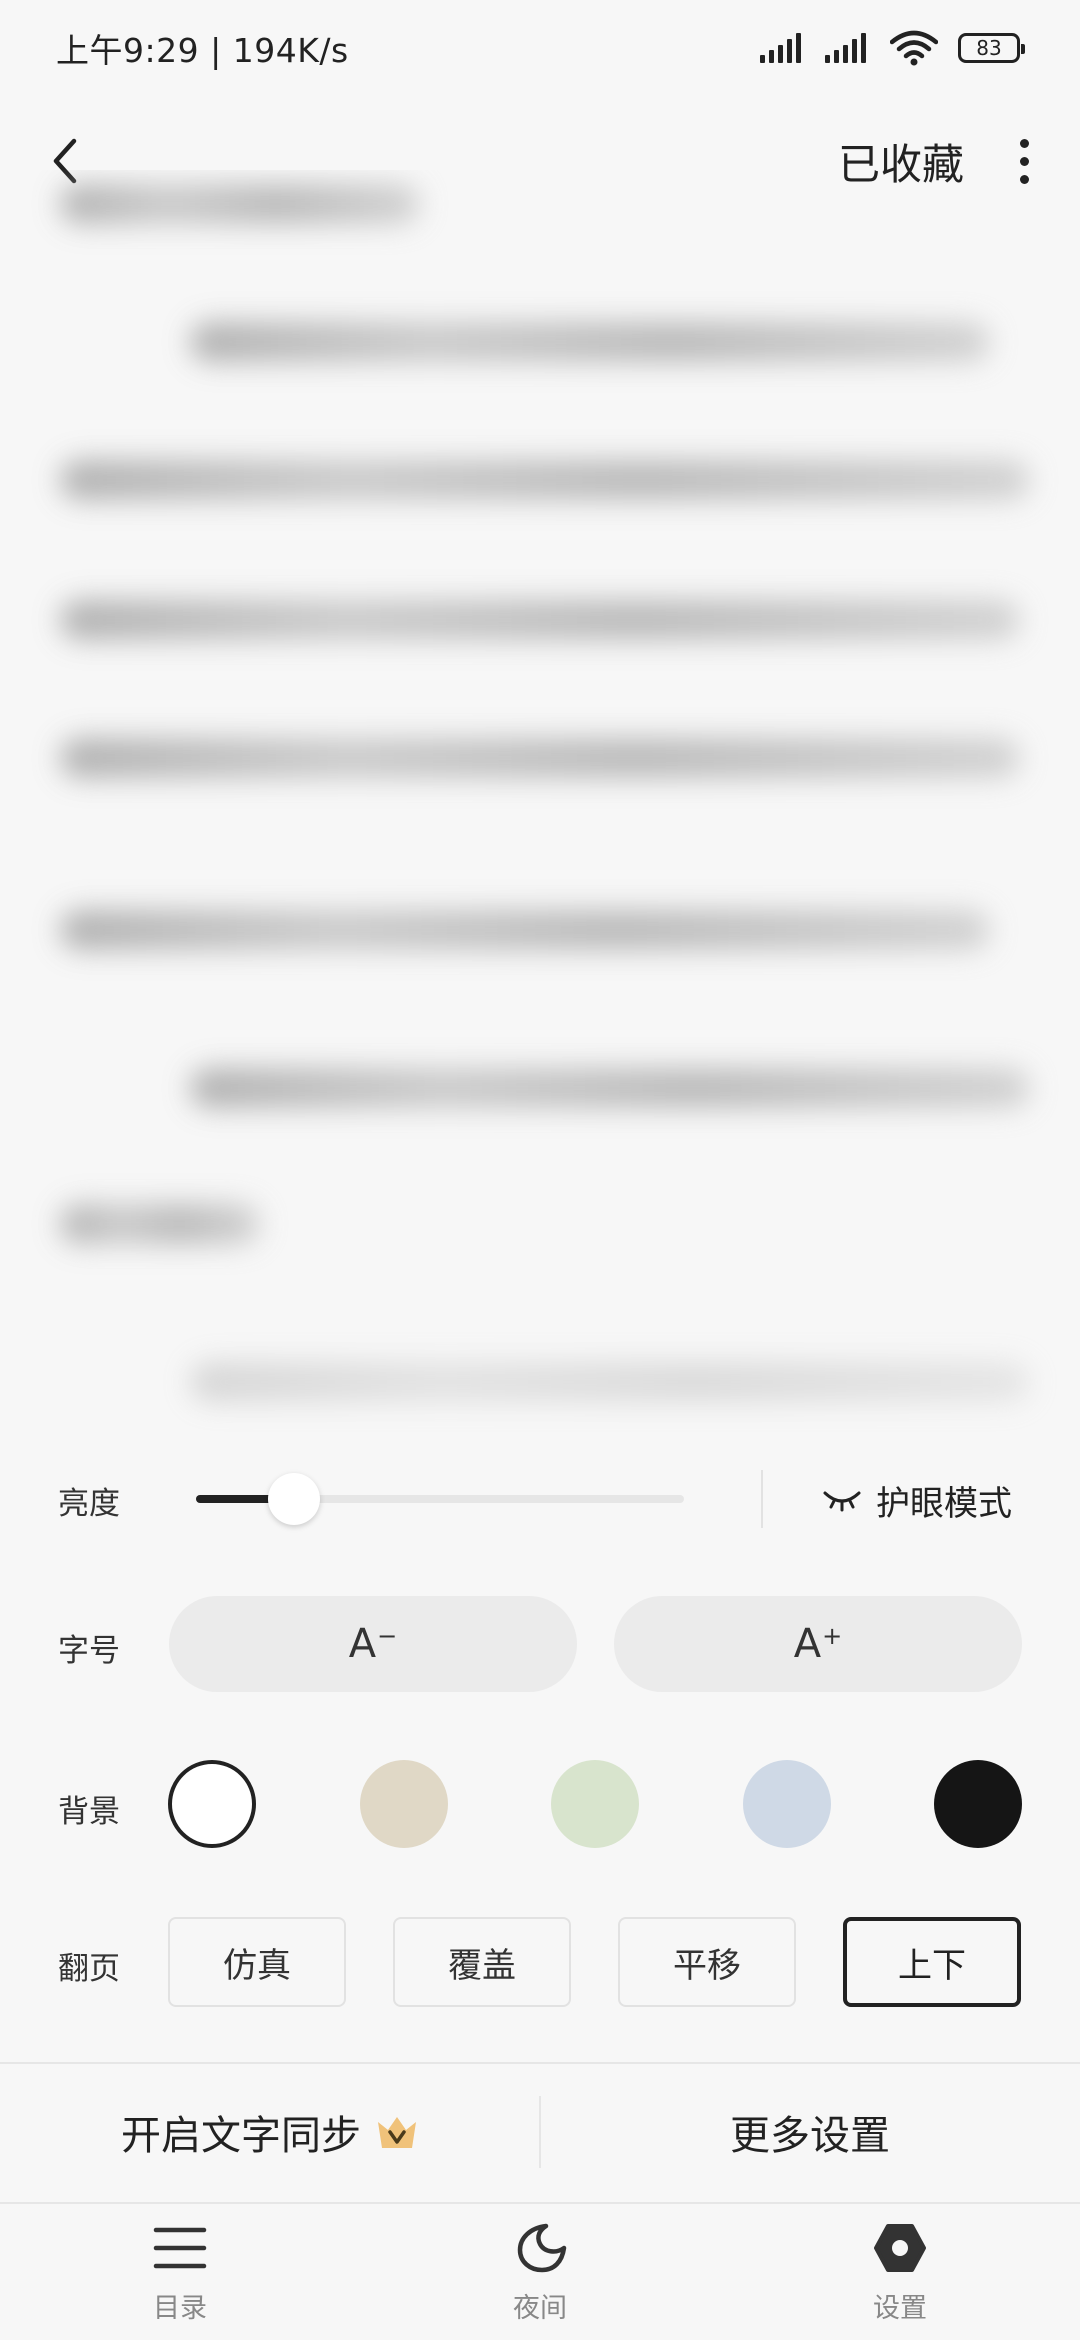 This screenshot has width=1080, height=2340. Describe the element at coordinates (780, 48) in the screenshot. I see `signal-icon` at that location.